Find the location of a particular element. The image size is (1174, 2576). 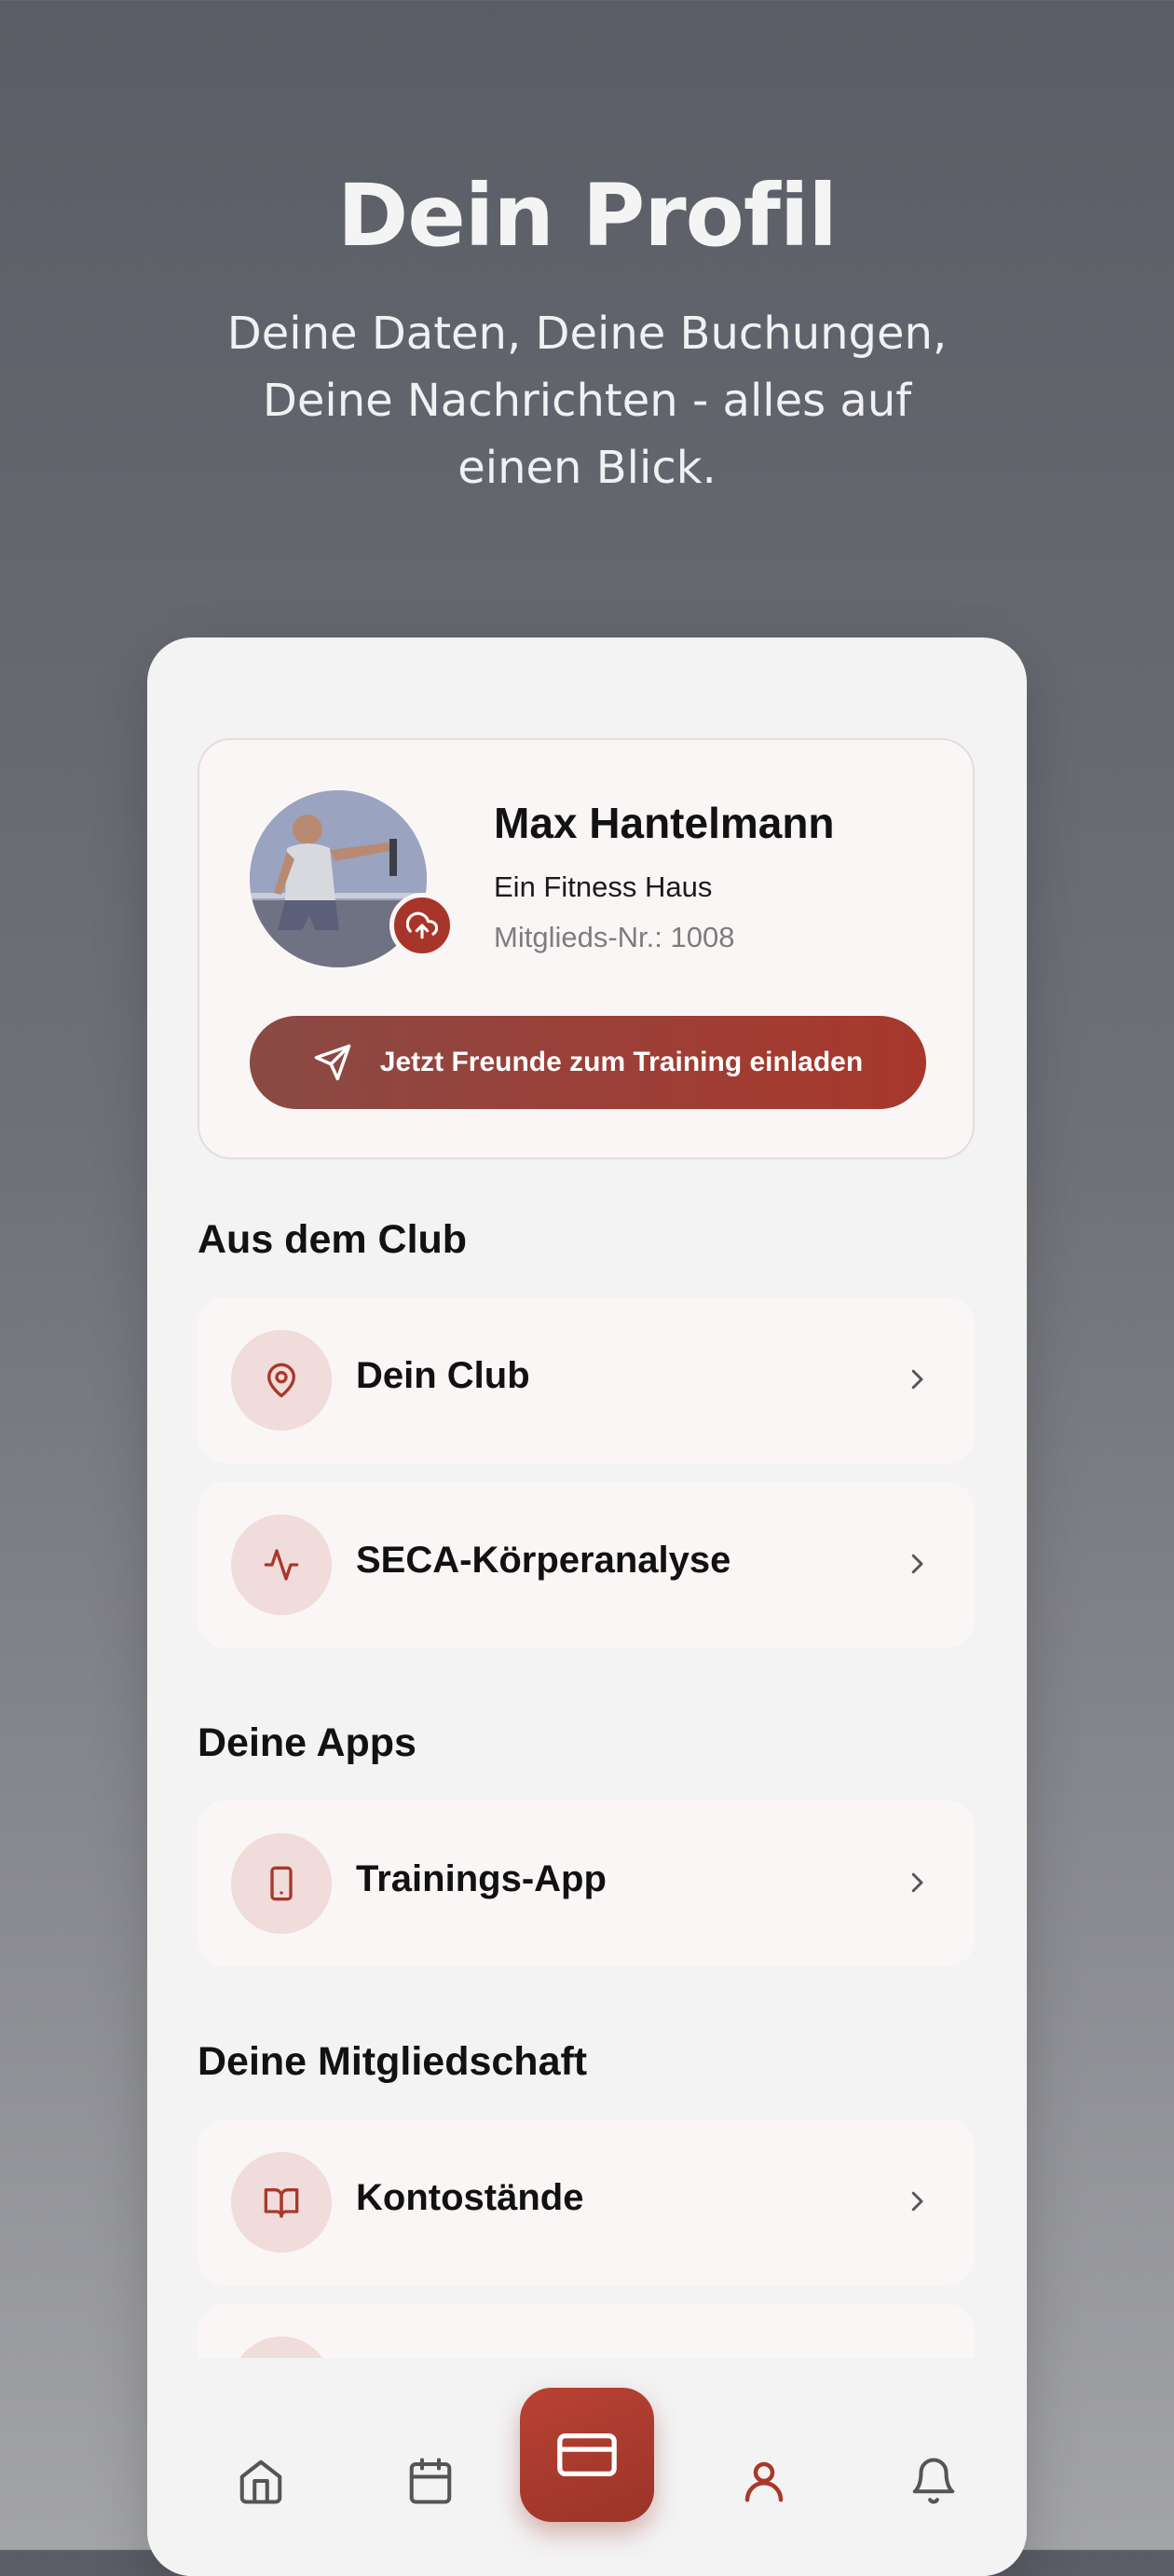

tab-home is located at coordinates (260, 2480).